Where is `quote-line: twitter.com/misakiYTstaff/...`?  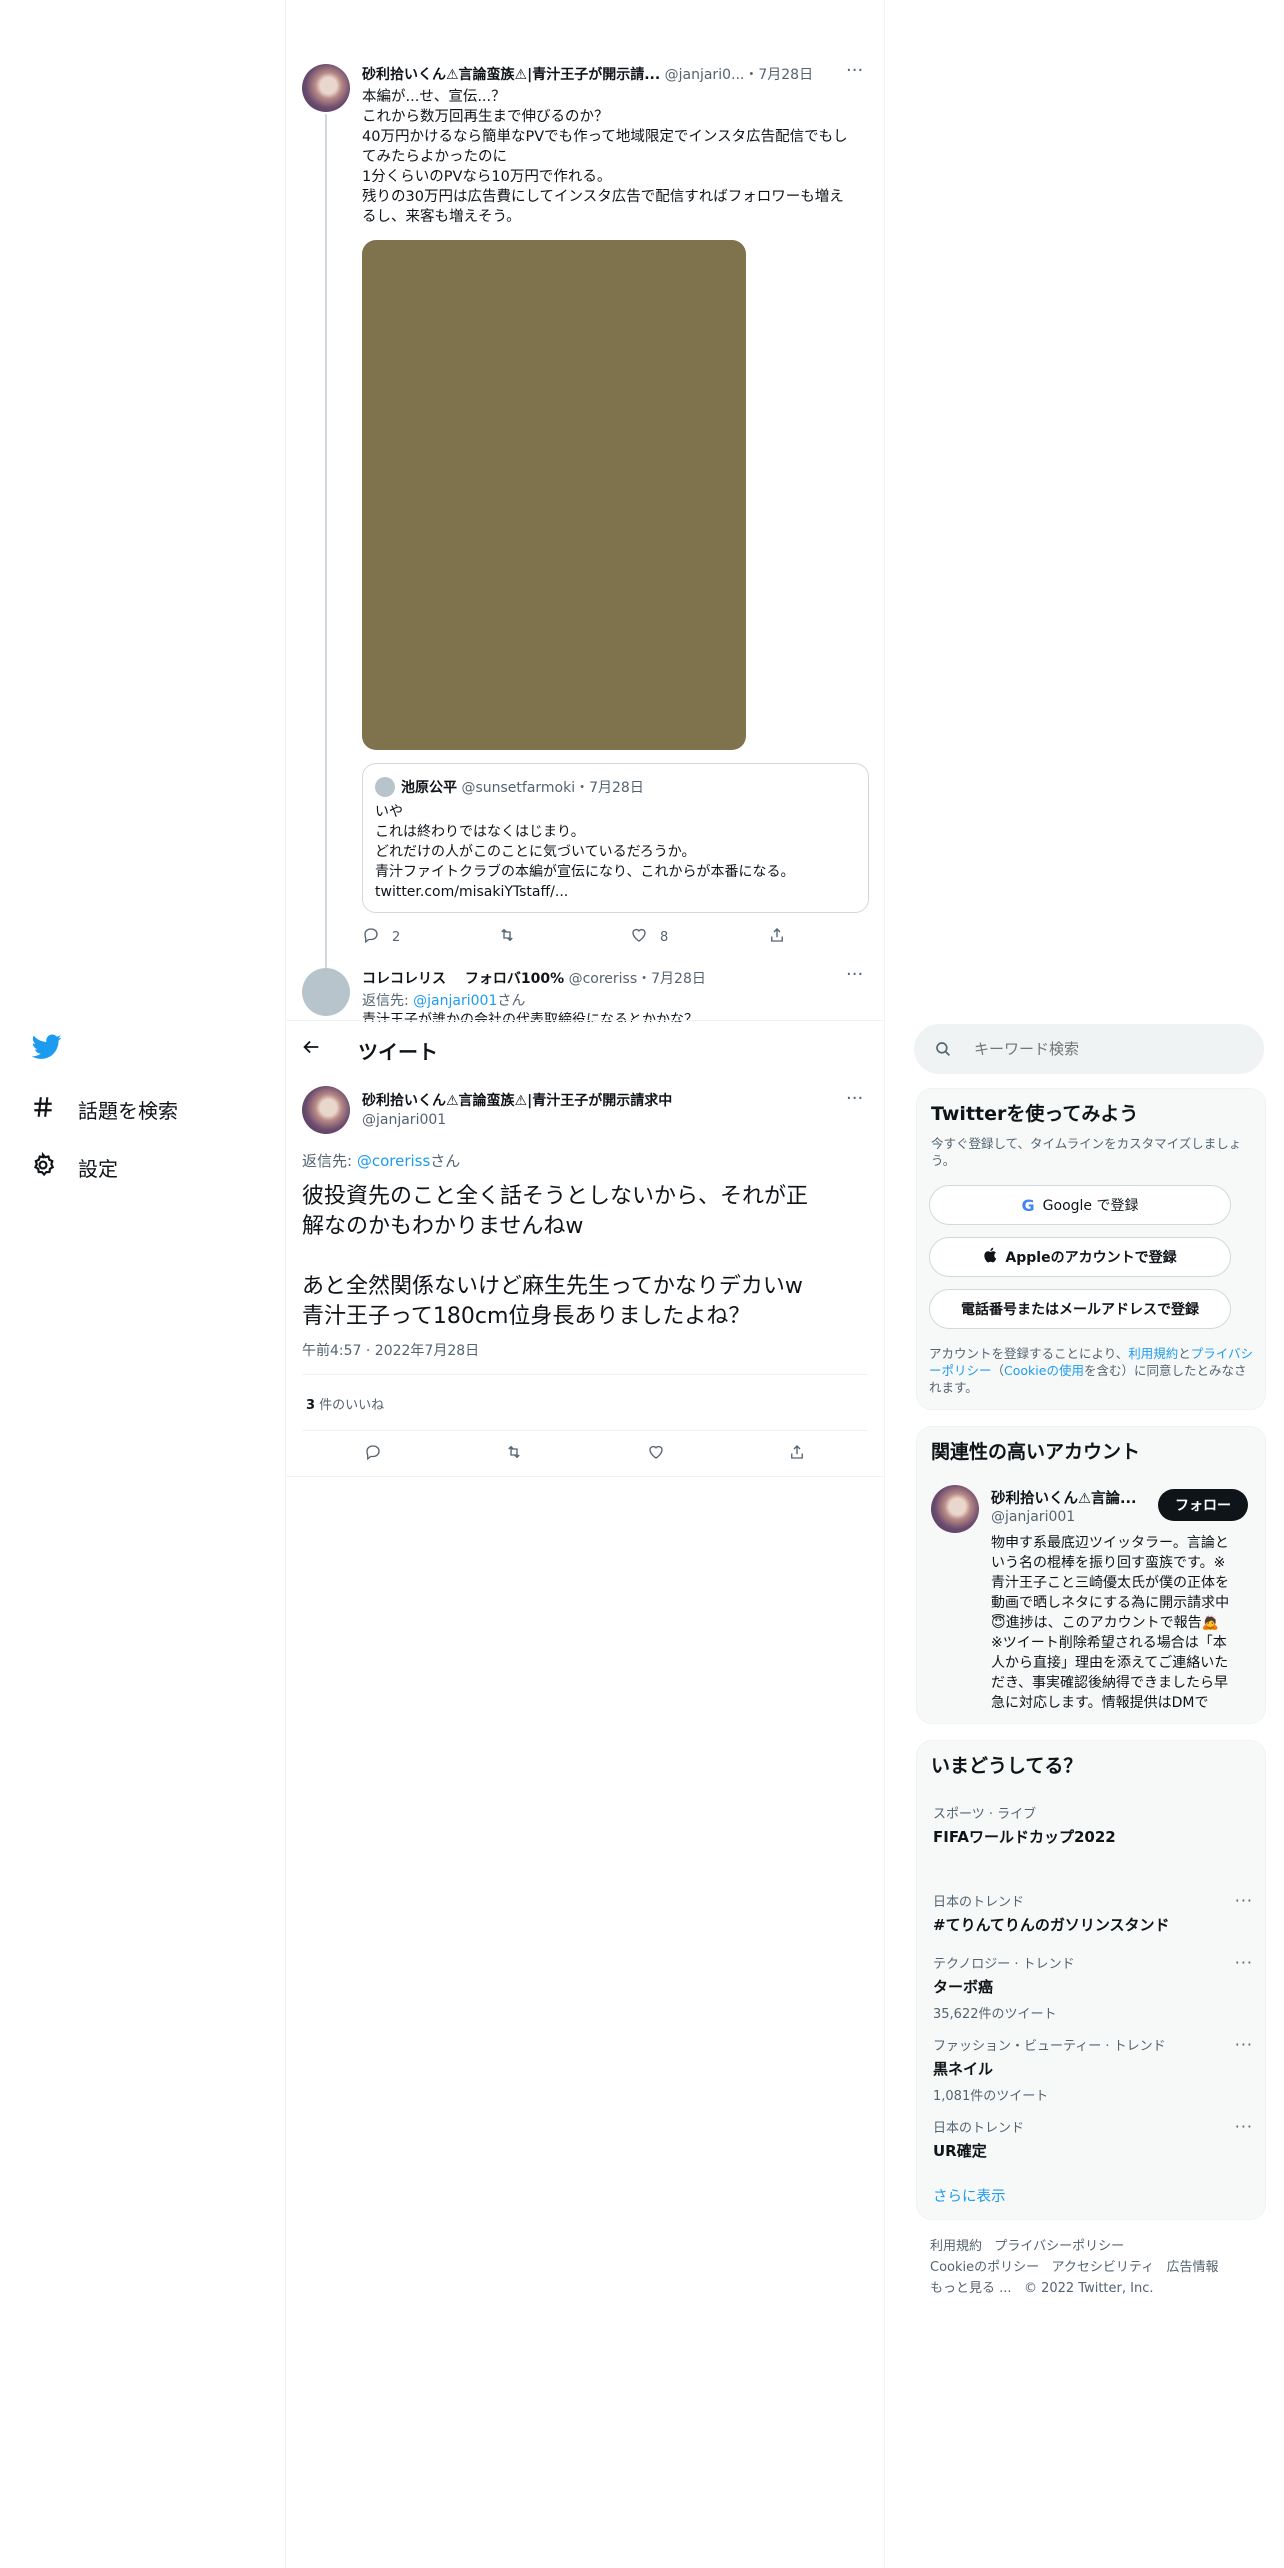
quote-line: twitter.com/misakiYTstaff/... is located at coordinates (472, 892).